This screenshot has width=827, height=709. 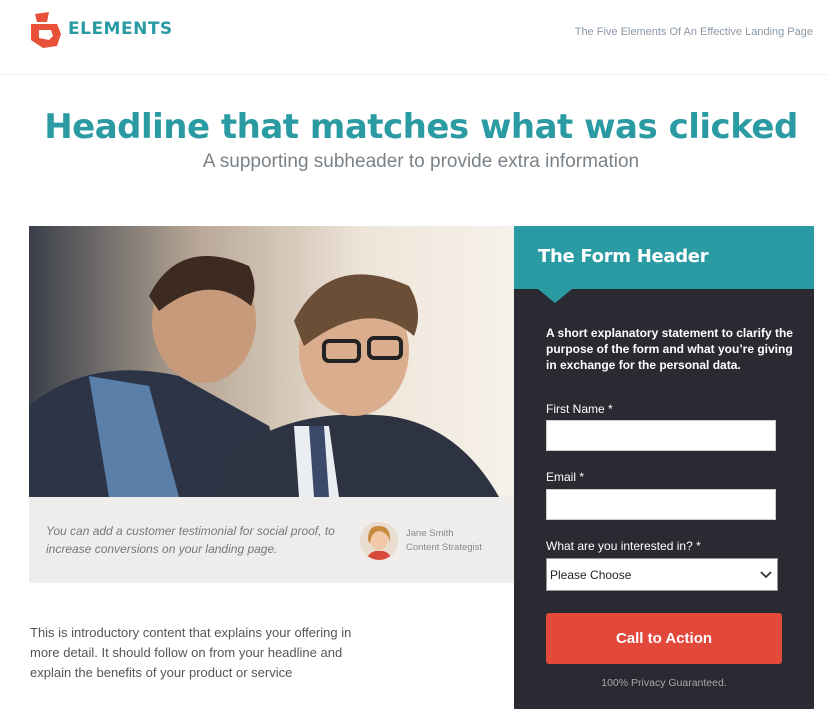 I want to click on page-headline: Headline that matches what was clicked, so click(x=421, y=127).